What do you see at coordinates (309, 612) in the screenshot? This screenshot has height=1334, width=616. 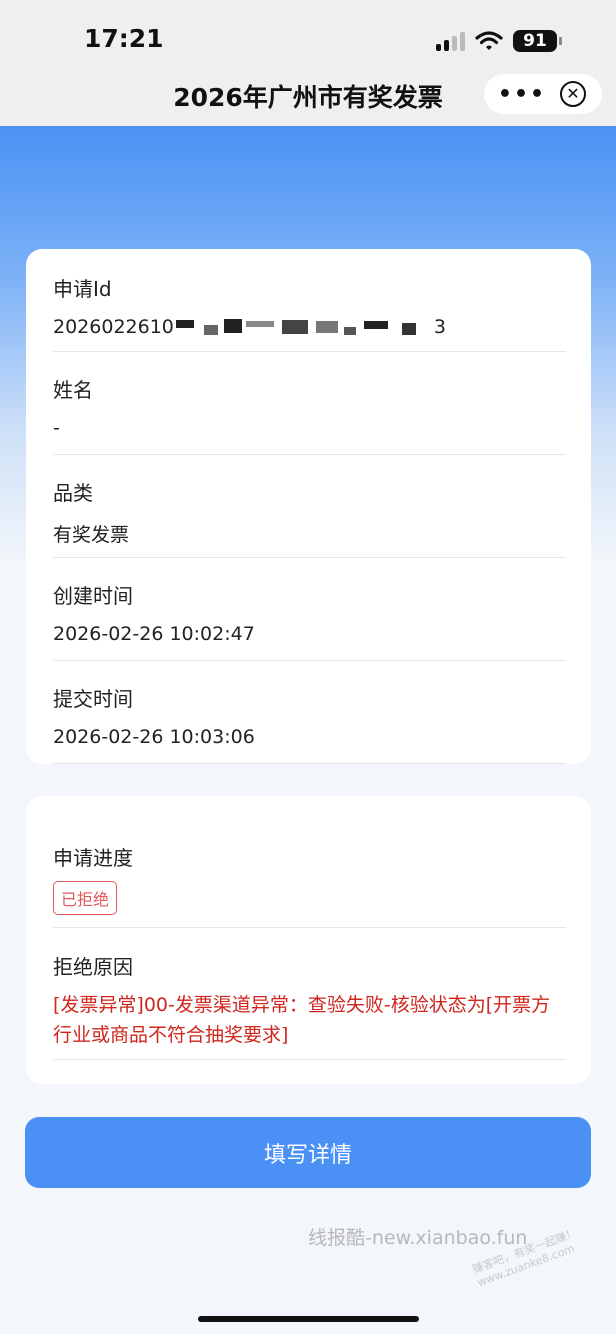 I see `created-time-row: 创建时间 2026-02-26 10:02:47` at bounding box center [309, 612].